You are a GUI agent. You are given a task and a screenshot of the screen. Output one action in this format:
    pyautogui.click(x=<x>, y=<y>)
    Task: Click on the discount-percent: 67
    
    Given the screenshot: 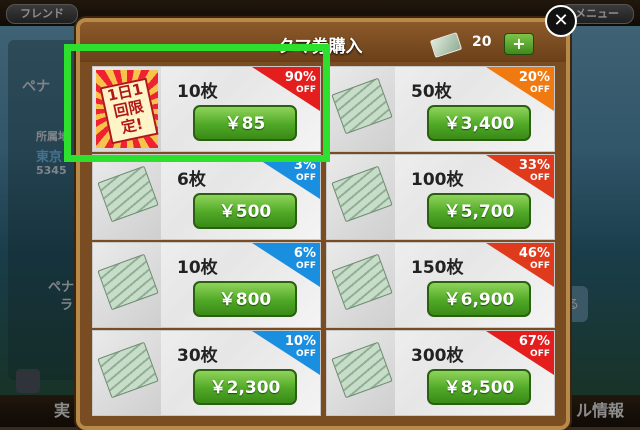 What is the action you would take?
    pyautogui.click(x=527, y=341)
    